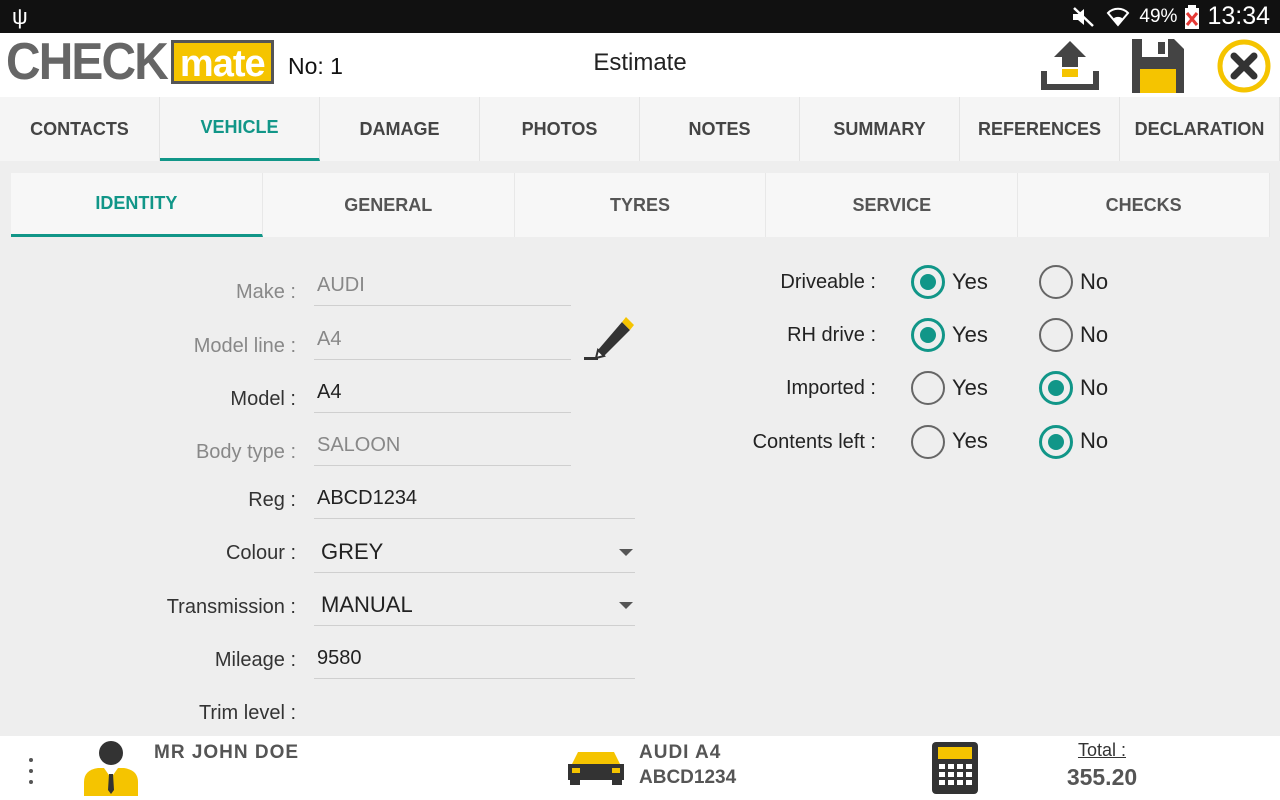  Describe the element at coordinates (31, 771) in the screenshot. I see `more-menu-icon` at that location.